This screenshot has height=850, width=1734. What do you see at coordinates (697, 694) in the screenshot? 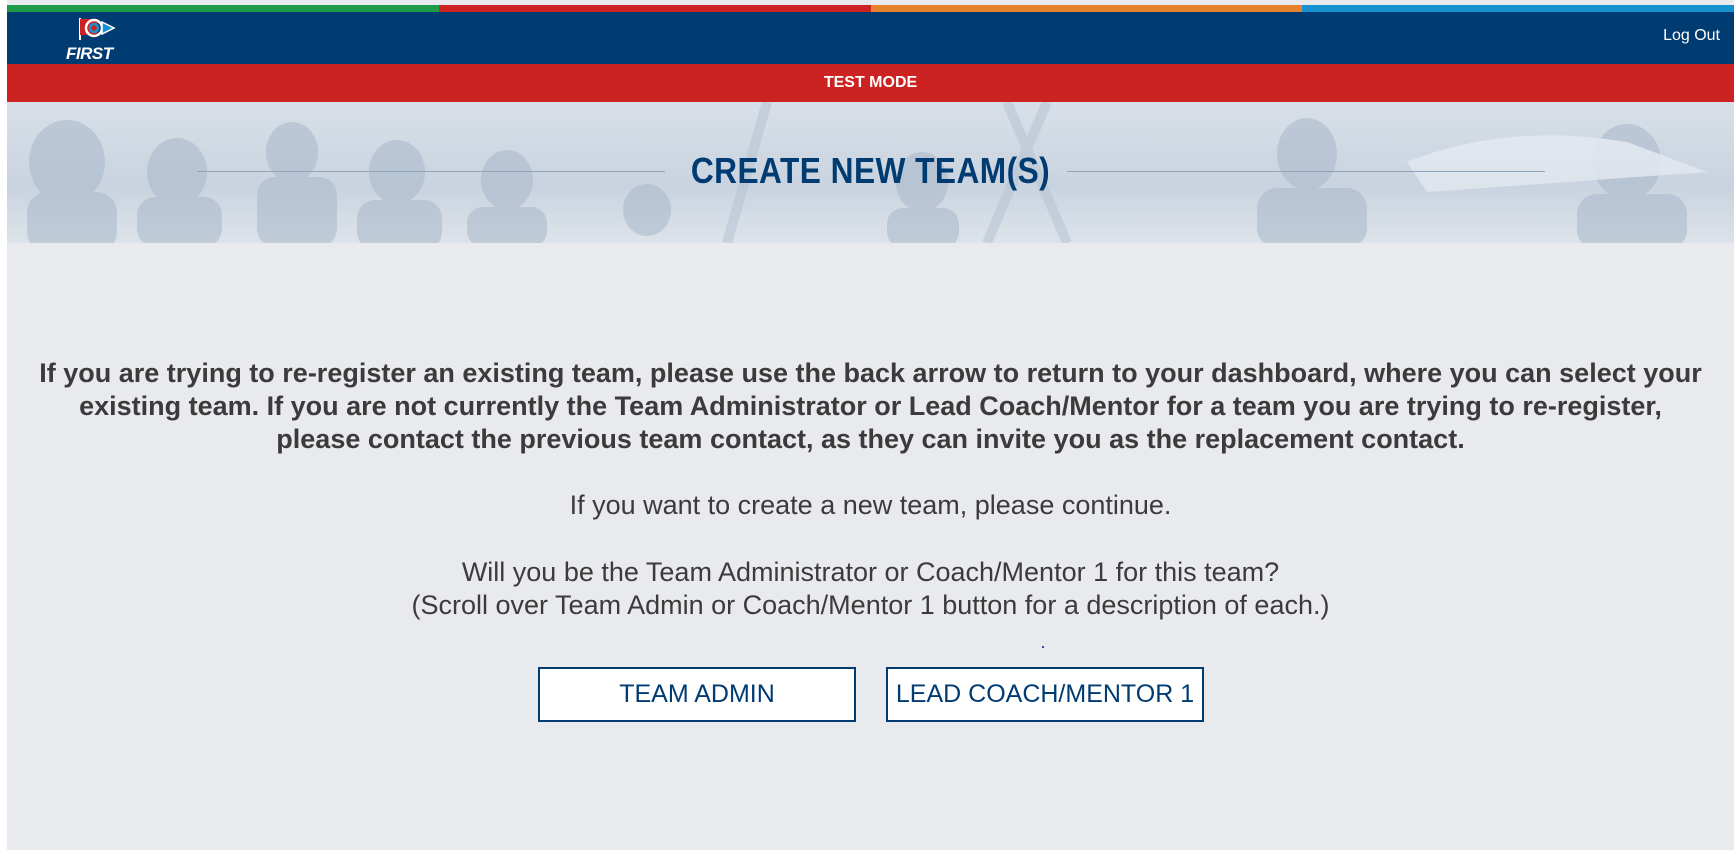
I see `team-admin-button: TEAM ADMIN` at bounding box center [697, 694].